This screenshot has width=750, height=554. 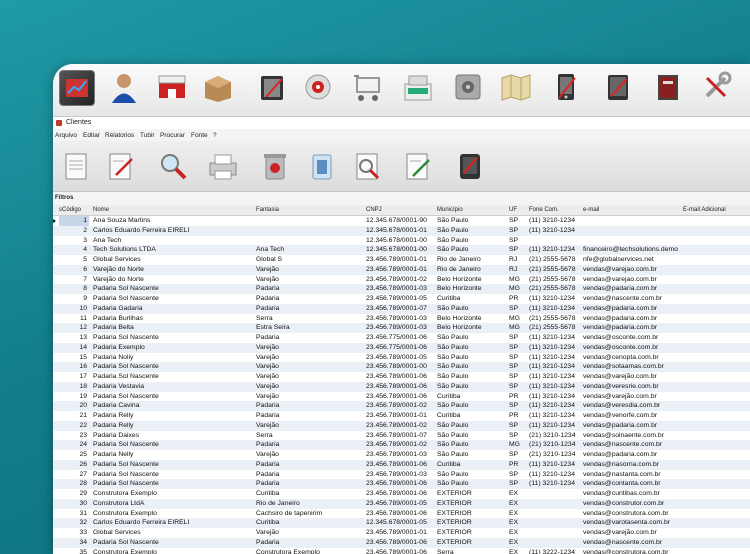 I want to click on tablet-icon, so click(x=618, y=87).